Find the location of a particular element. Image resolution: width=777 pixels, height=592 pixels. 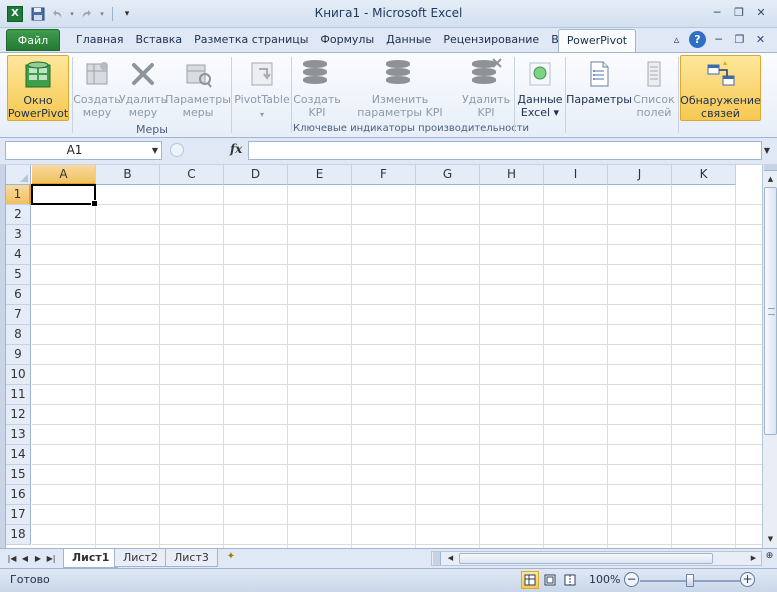

formula-input is located at coordinates (505, 150).